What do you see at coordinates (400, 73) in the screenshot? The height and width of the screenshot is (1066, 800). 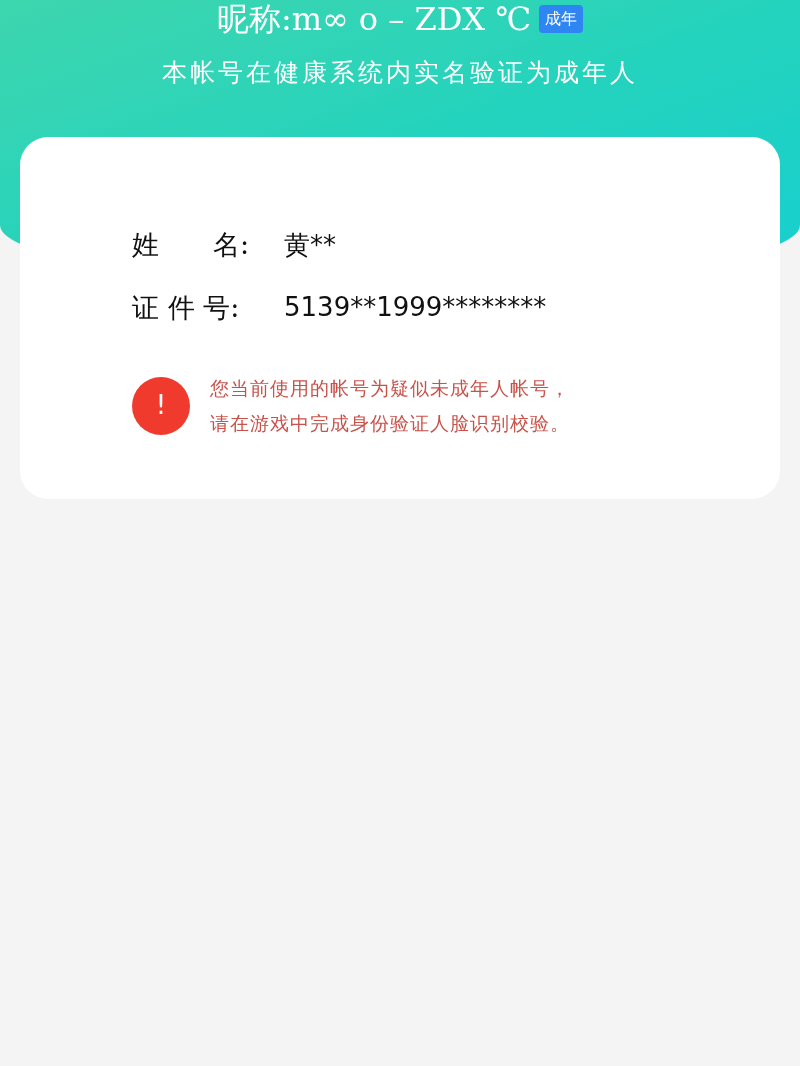 I see `subtitle: 本帐号在健康系统内实名验证为成年人` at bounding box center [400, 73].